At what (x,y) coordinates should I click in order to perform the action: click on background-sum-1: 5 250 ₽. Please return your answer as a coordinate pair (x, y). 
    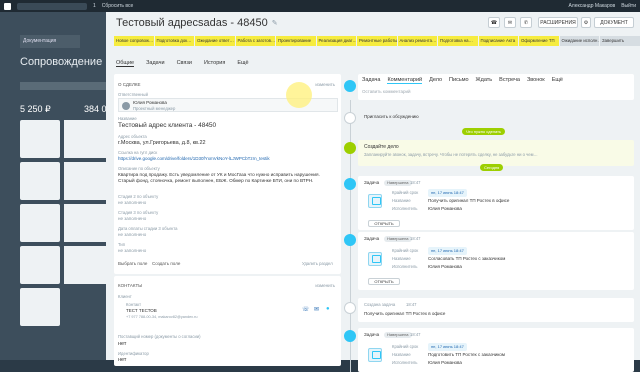
    Looking at the image, I should click on (35, 109).